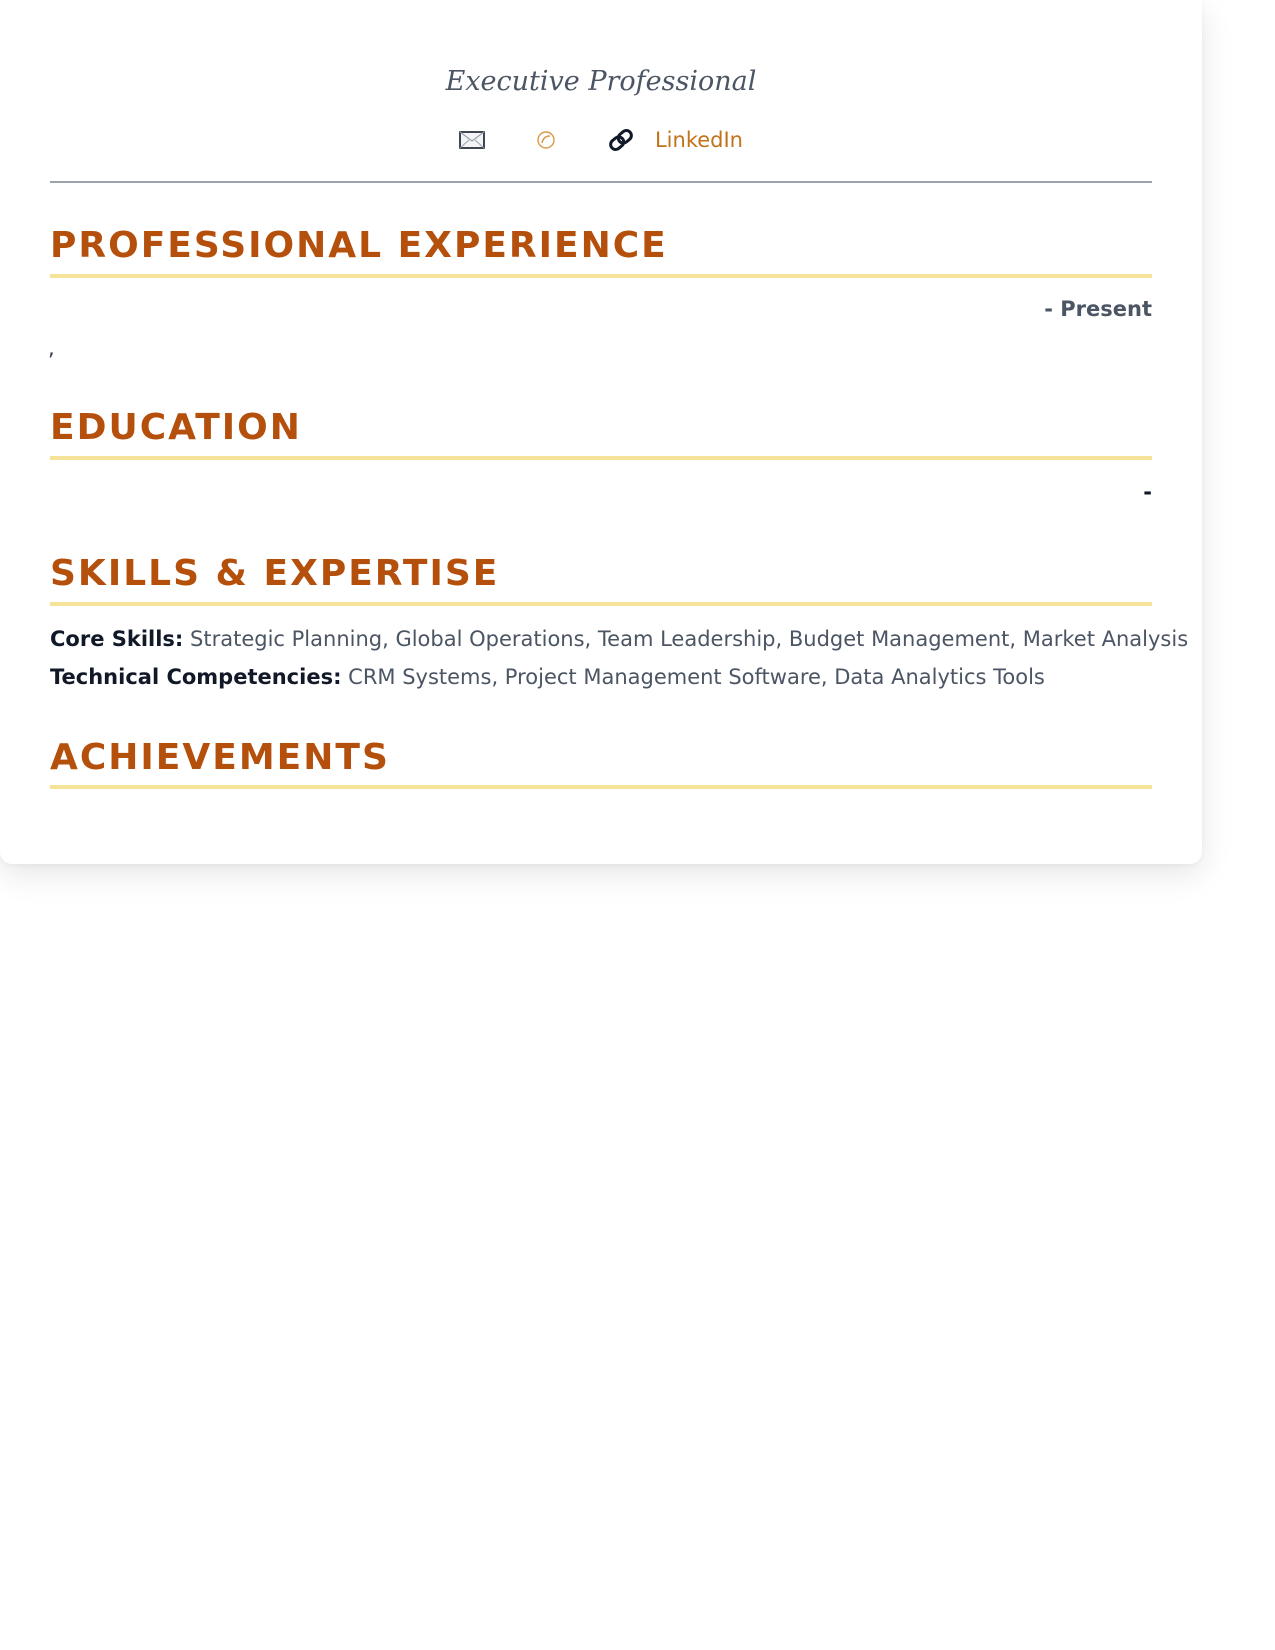 This screenshot has height=1650, width=1275. I want to click on education-date-range: -, so click(1147, 492).